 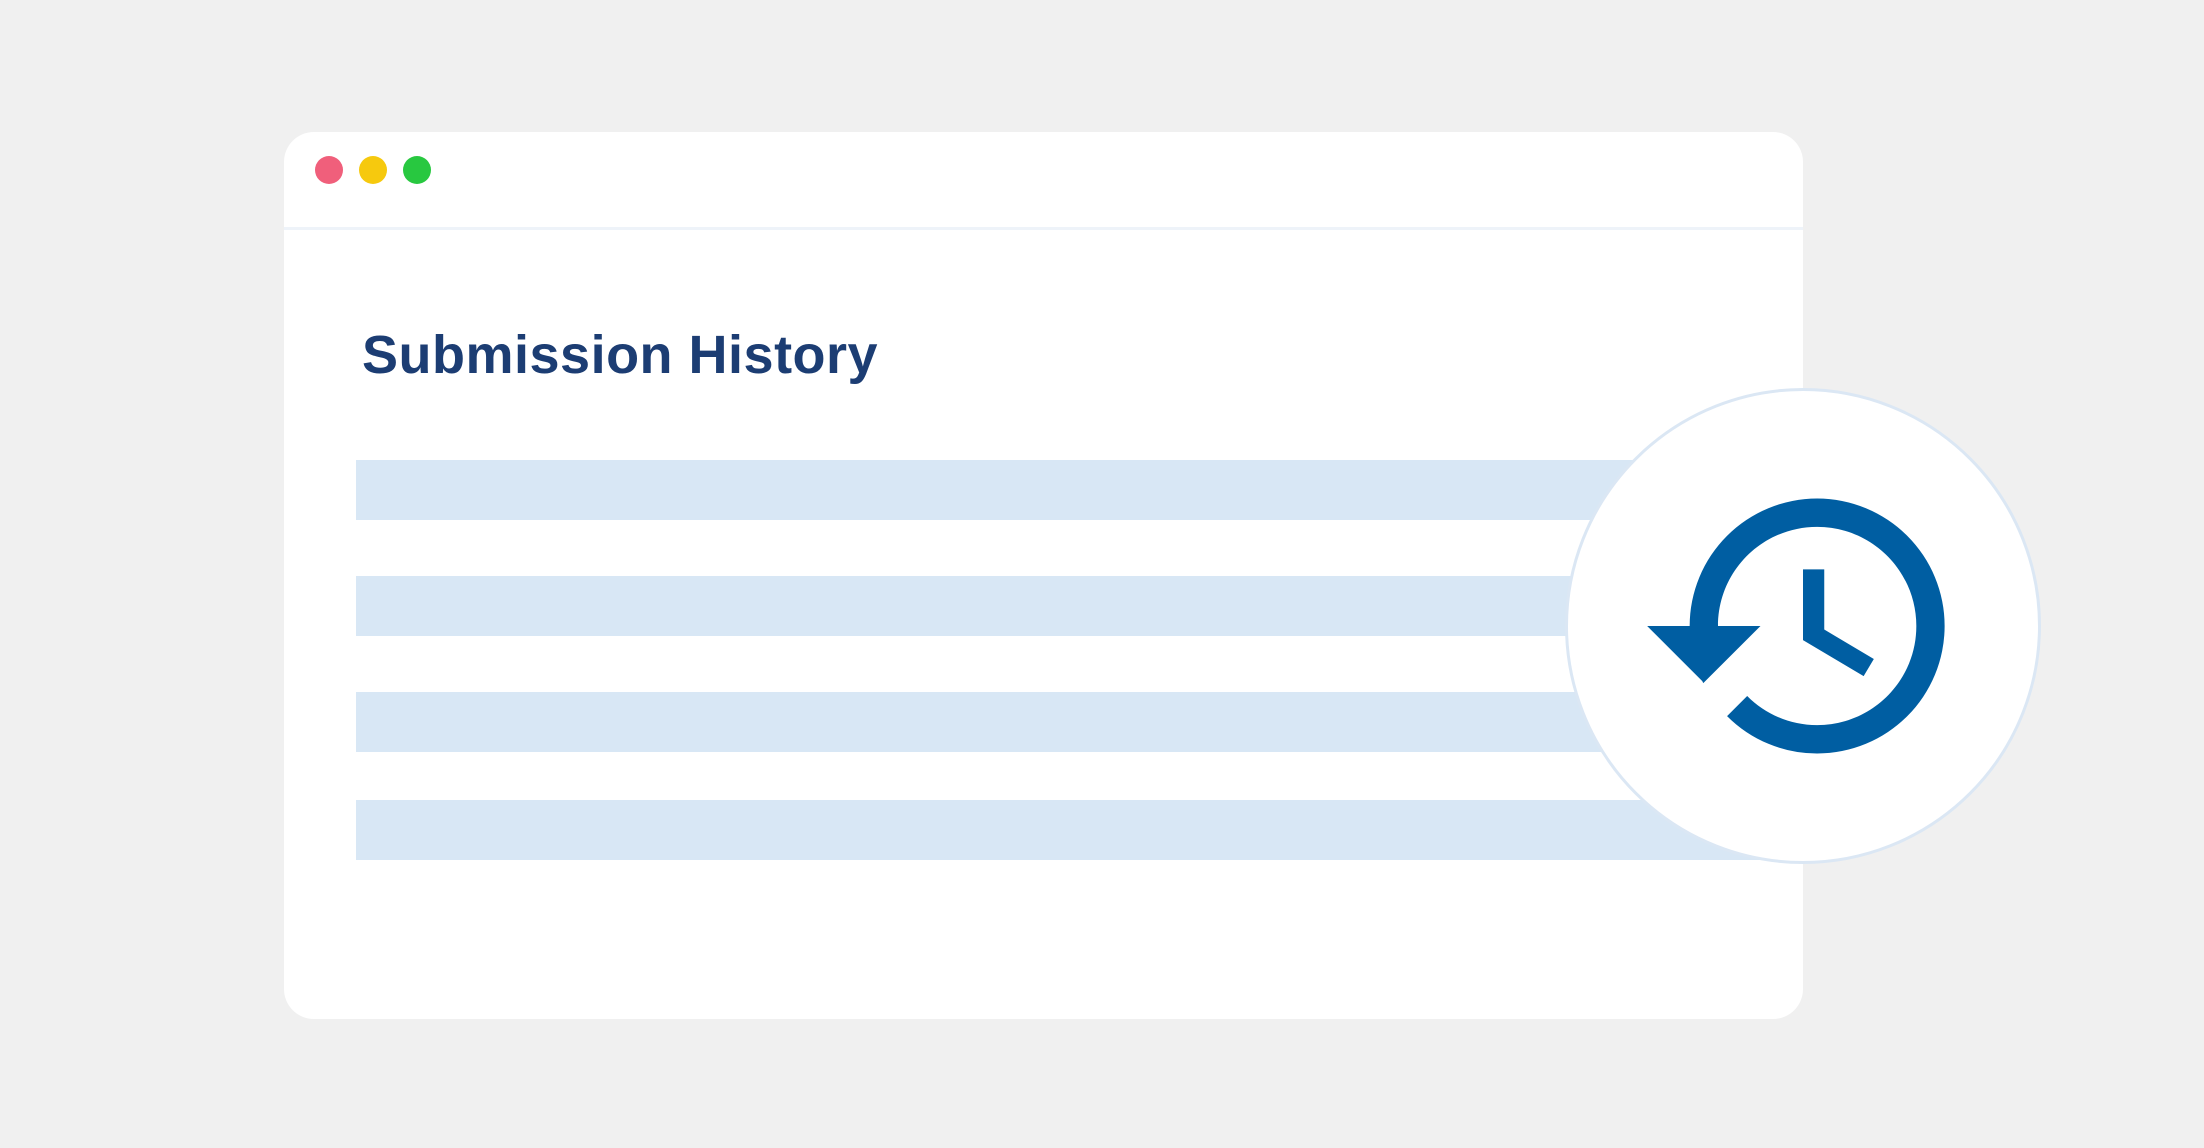 I want to click on title-bar, so click(x=1043, y=181).